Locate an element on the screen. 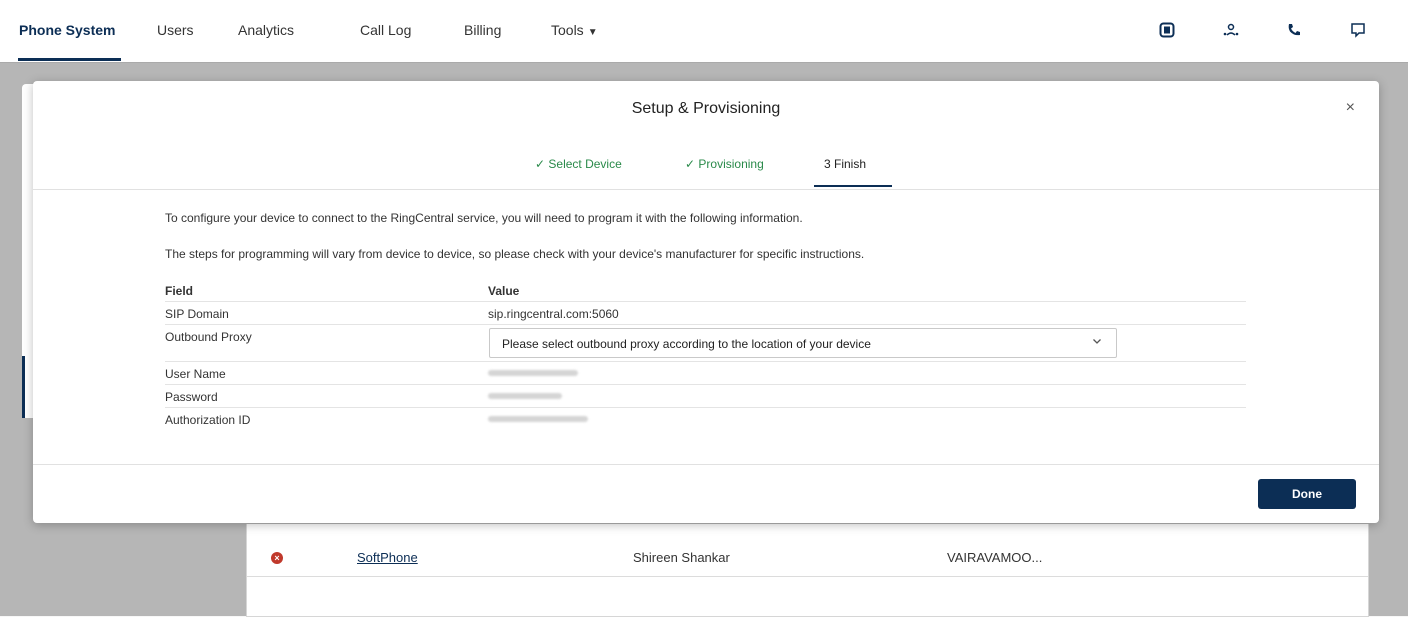  sip-domain-value: sip.ringcentral.com:5060 is located at coordinates (553, 314).